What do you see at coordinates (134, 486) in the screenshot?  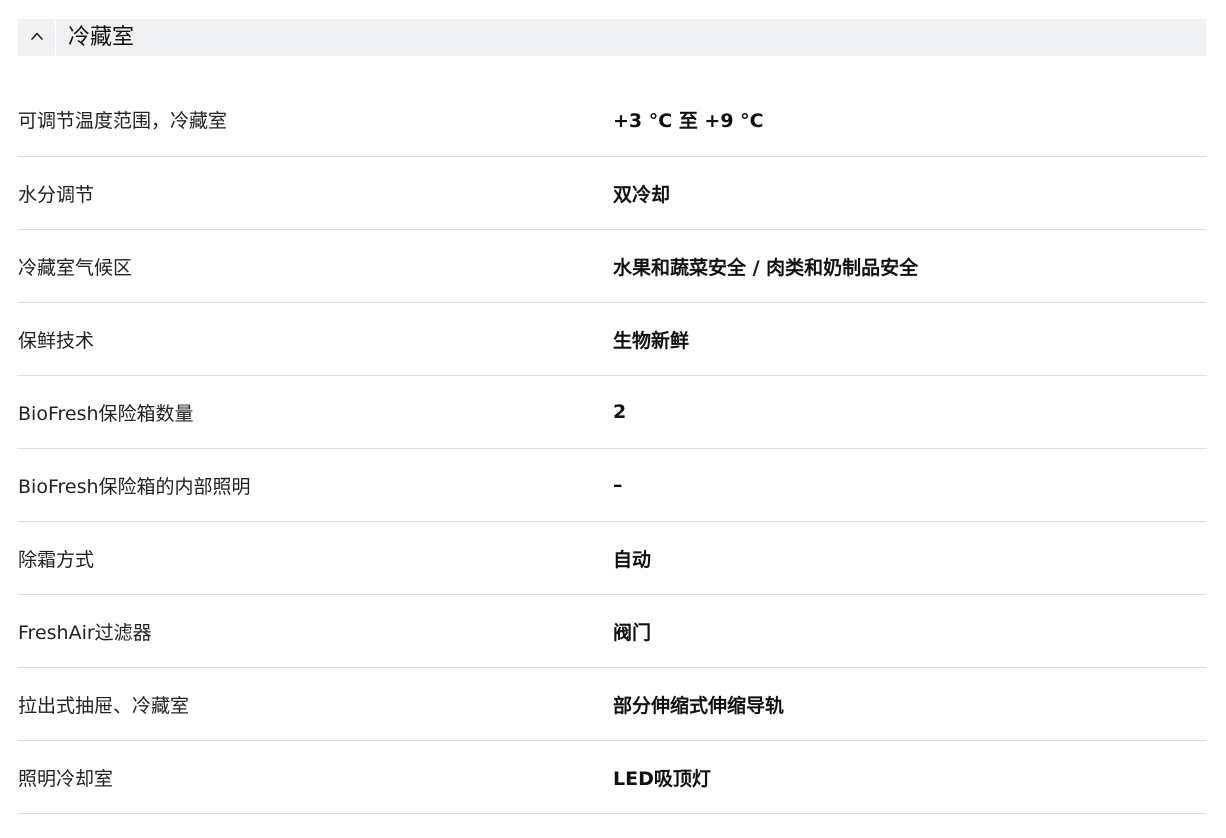 I see `spec-label: BioFresh保险箱的内部照明` at bounding box center [134, 486].